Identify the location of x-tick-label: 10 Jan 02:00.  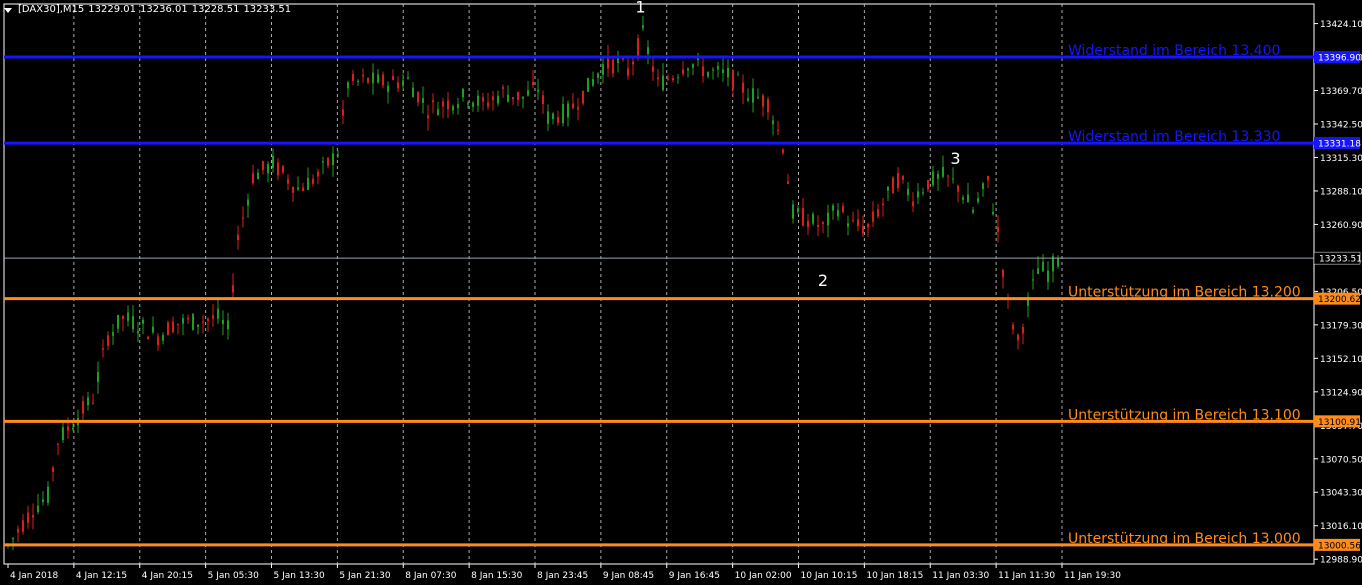
(763, 576).